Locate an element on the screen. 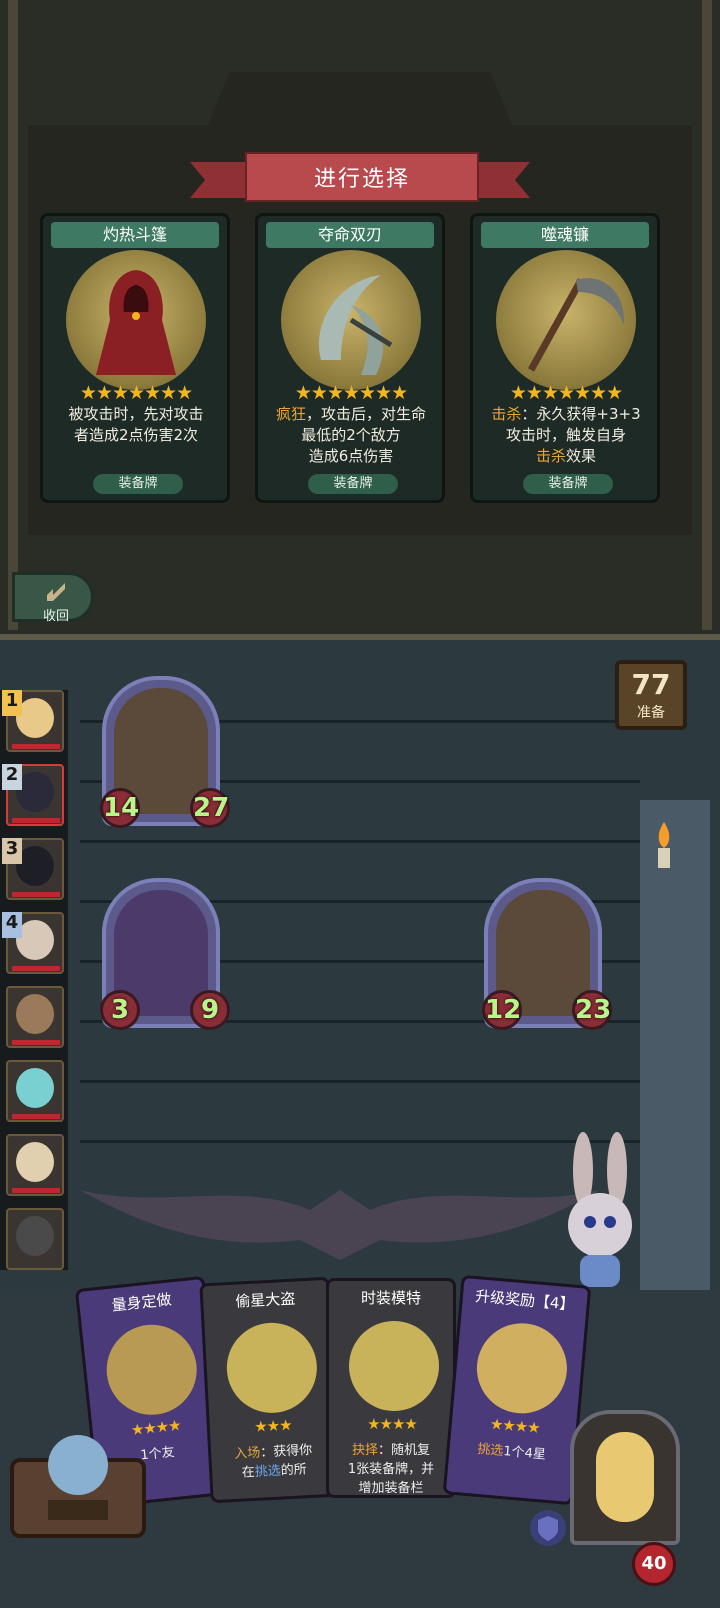  card-name: 灼热斗篷 is located at coordinates (135, 235).